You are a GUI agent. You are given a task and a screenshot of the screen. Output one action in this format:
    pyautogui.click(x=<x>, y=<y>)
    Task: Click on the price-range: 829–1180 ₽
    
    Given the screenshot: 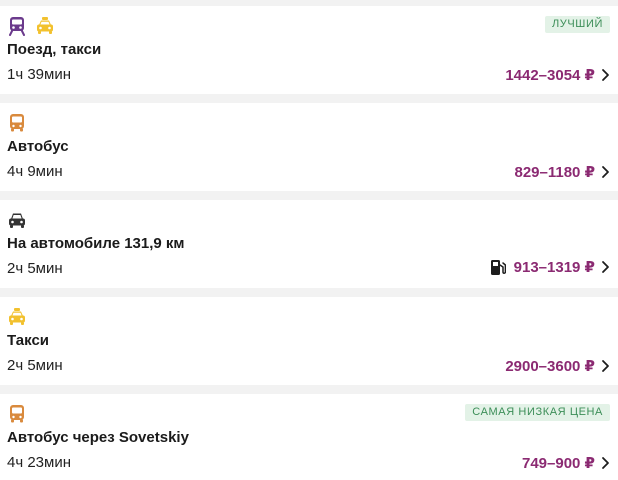 What is the action you would take?
    pyautogui.click(x=554, y=172)
    